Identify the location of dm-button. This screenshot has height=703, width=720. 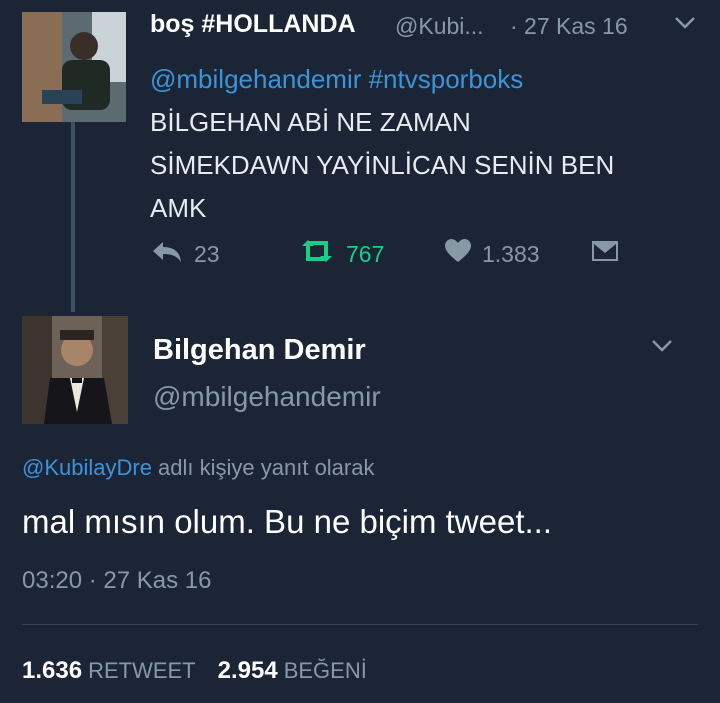
(610, 254).